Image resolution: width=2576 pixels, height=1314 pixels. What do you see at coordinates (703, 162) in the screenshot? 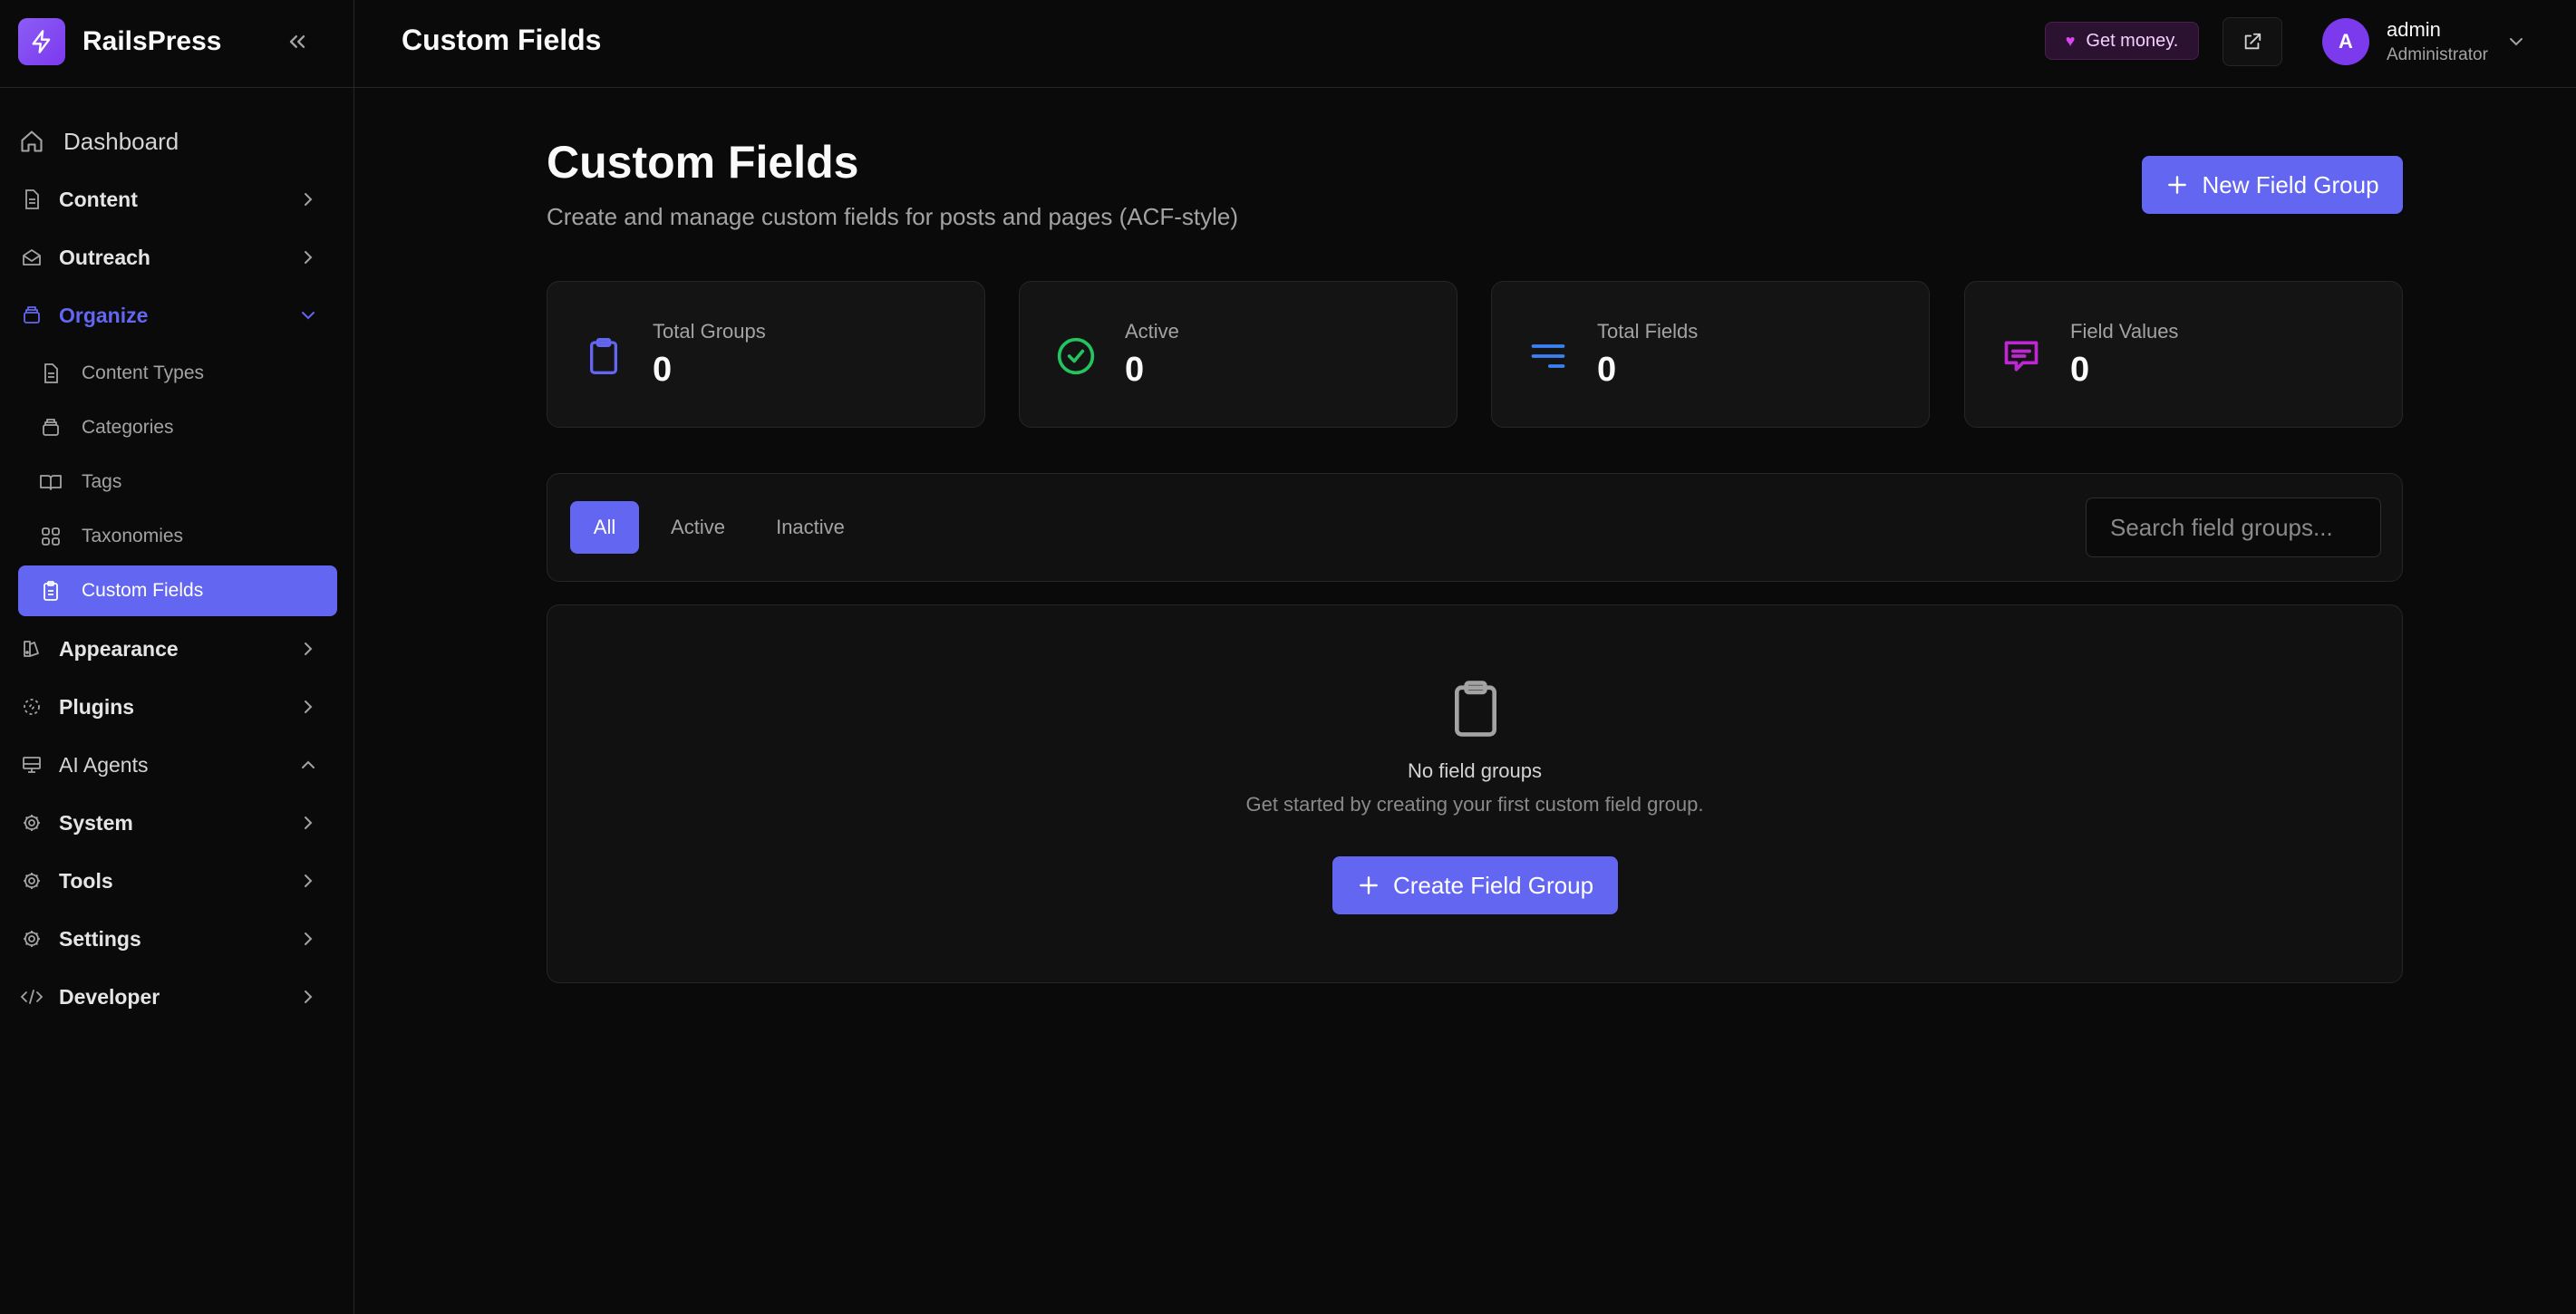
I see `page-title: Custom Fields` at bounding box center [703, 162].